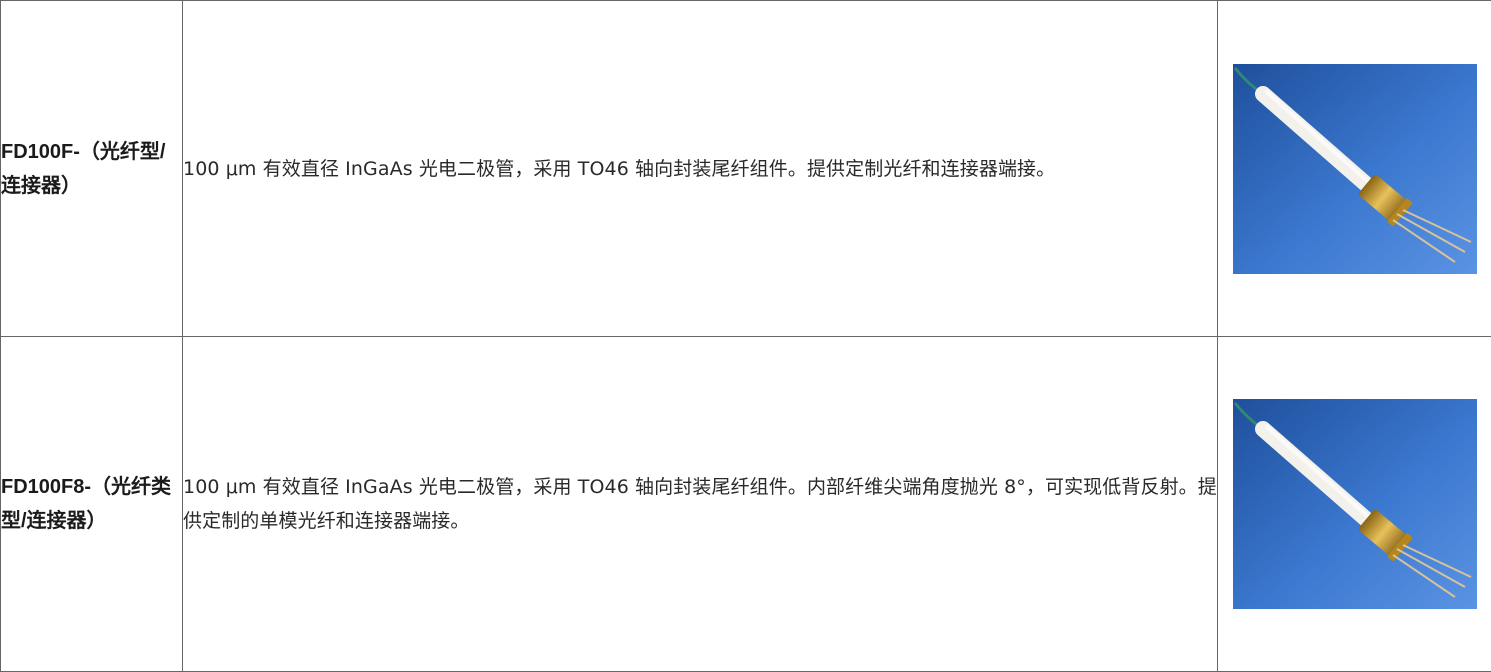 The width and height of the screenshot is (1491, 672). I want to click on part-number: FD100F8-（光纤类型/连接器）, so click(91, 504).